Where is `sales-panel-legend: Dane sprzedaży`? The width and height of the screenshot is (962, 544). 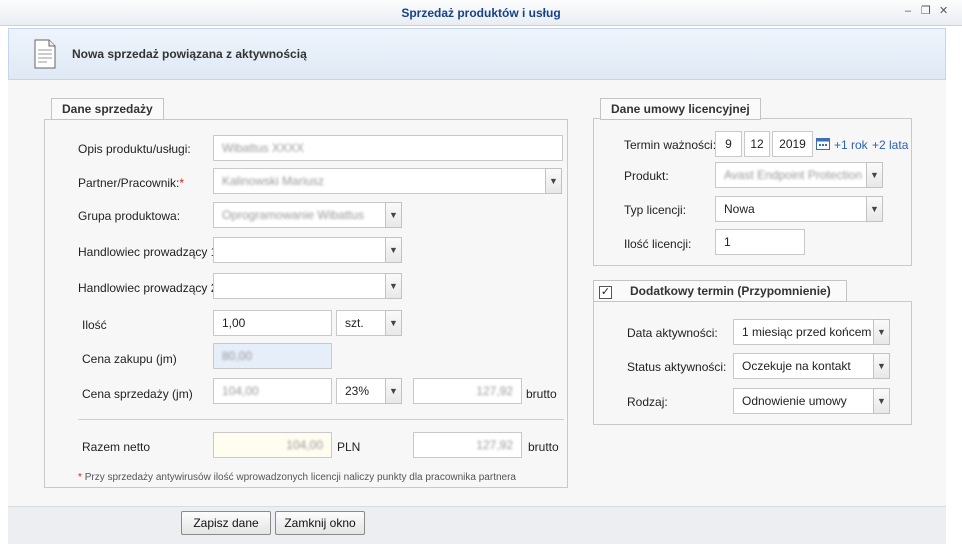
sales-panel-legend: Dane sprzedaży is located at coordinates (107, 109).